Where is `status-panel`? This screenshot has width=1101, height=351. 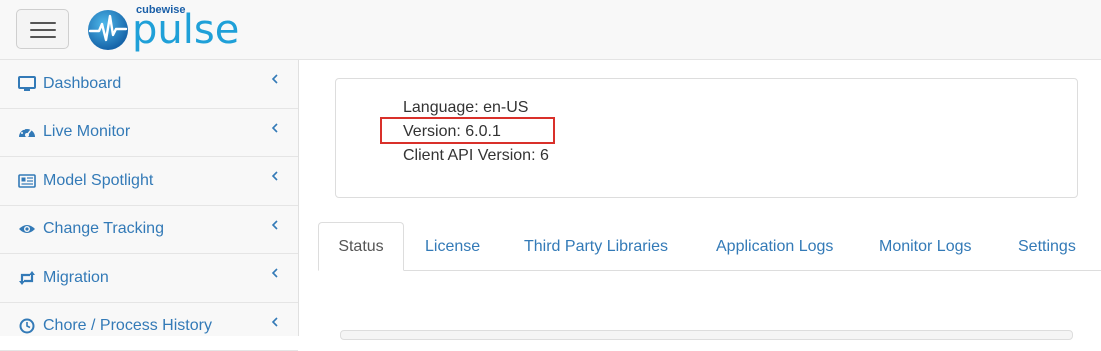
status-panel is located at coordinates (706, 335).